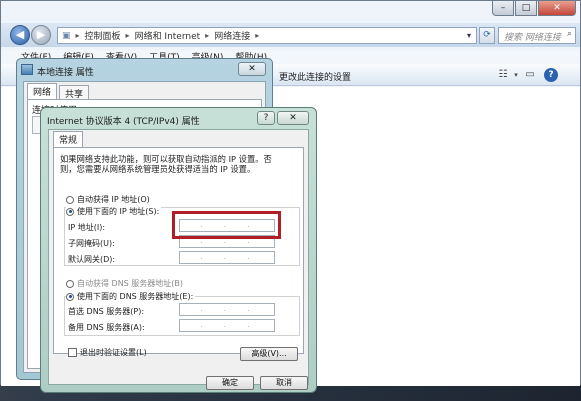  What do you see at coordinates (20, 35) in the screenshot?
I see `back-button: ◀` at bounding box center [20, 35].